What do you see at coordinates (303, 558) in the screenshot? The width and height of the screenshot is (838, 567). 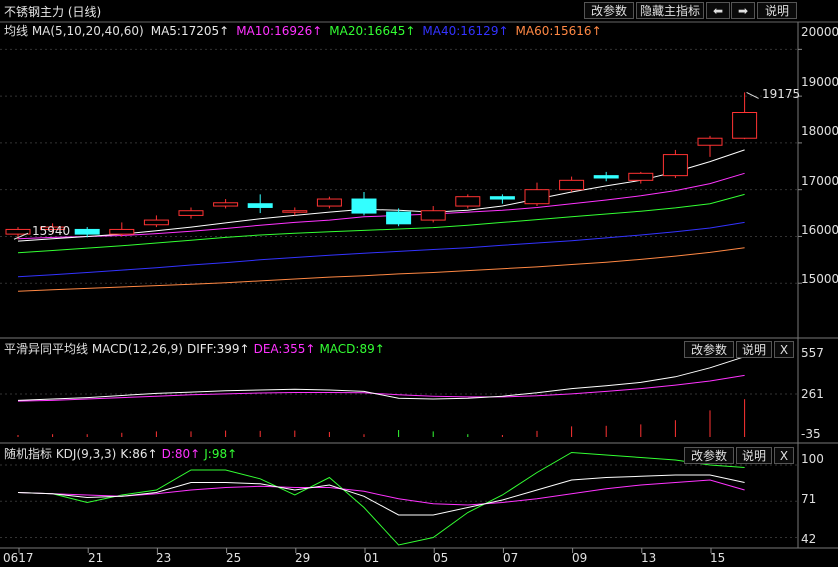 I see `x-tick: 29` at bounding box center [303, 558].